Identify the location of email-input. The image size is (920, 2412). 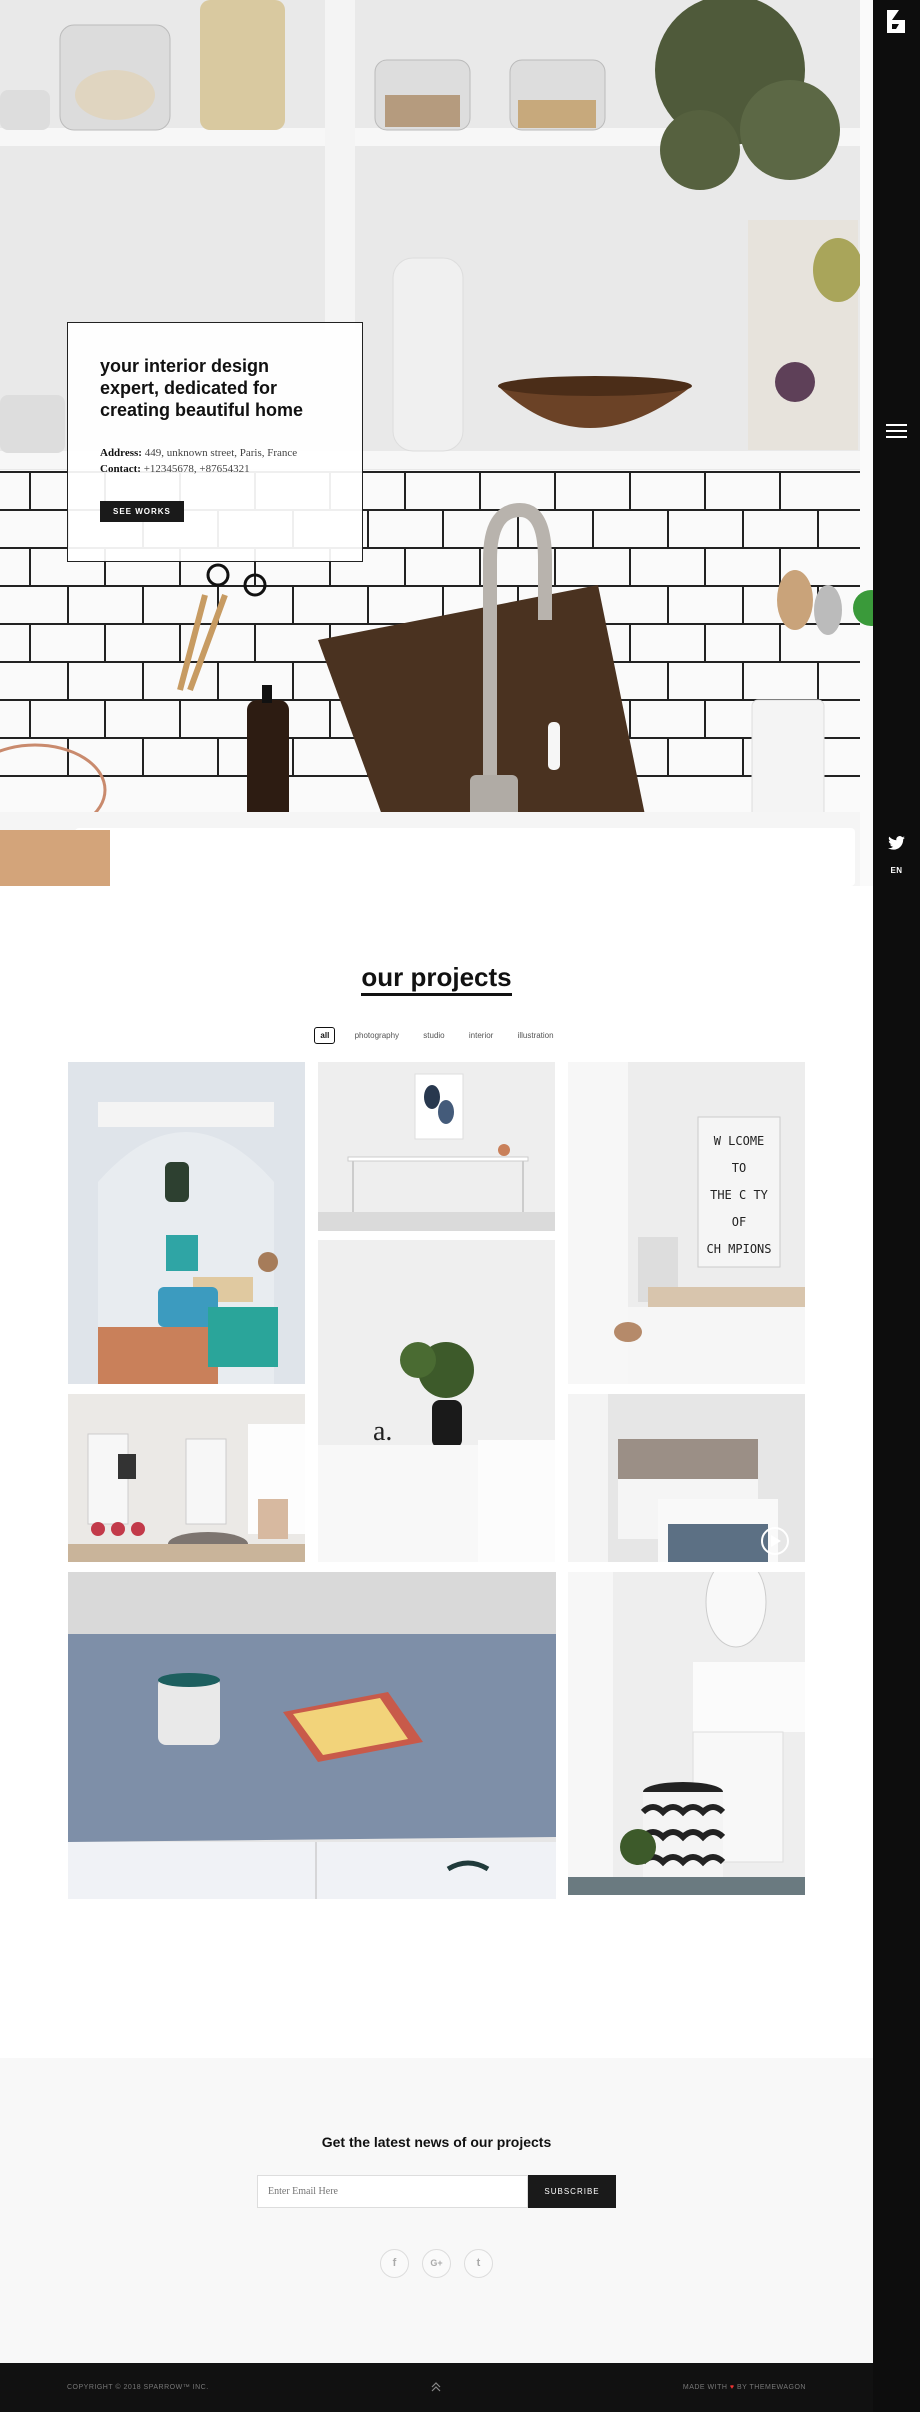
(392, 2191).